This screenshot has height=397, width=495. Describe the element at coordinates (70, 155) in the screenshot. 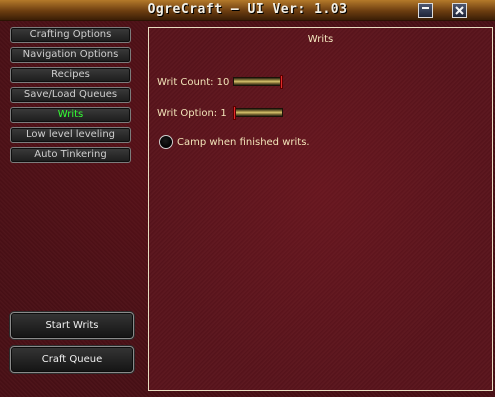

I see `nav-auto-tinkering: Auto Tinkering` at that location.